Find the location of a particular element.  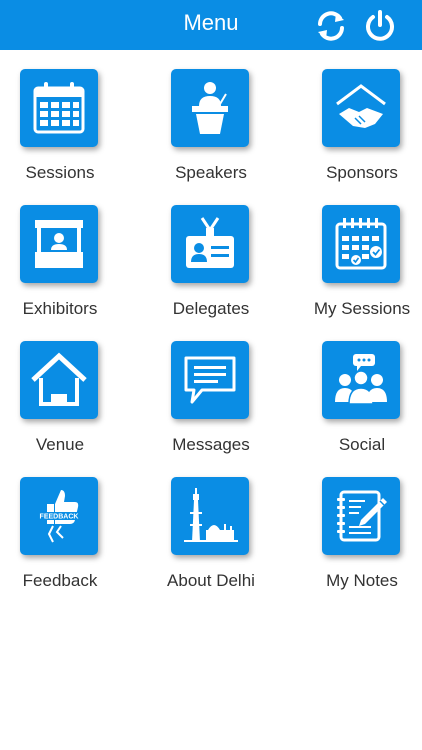

menu-item-label: My Notes is located at coordinates (362, 580).